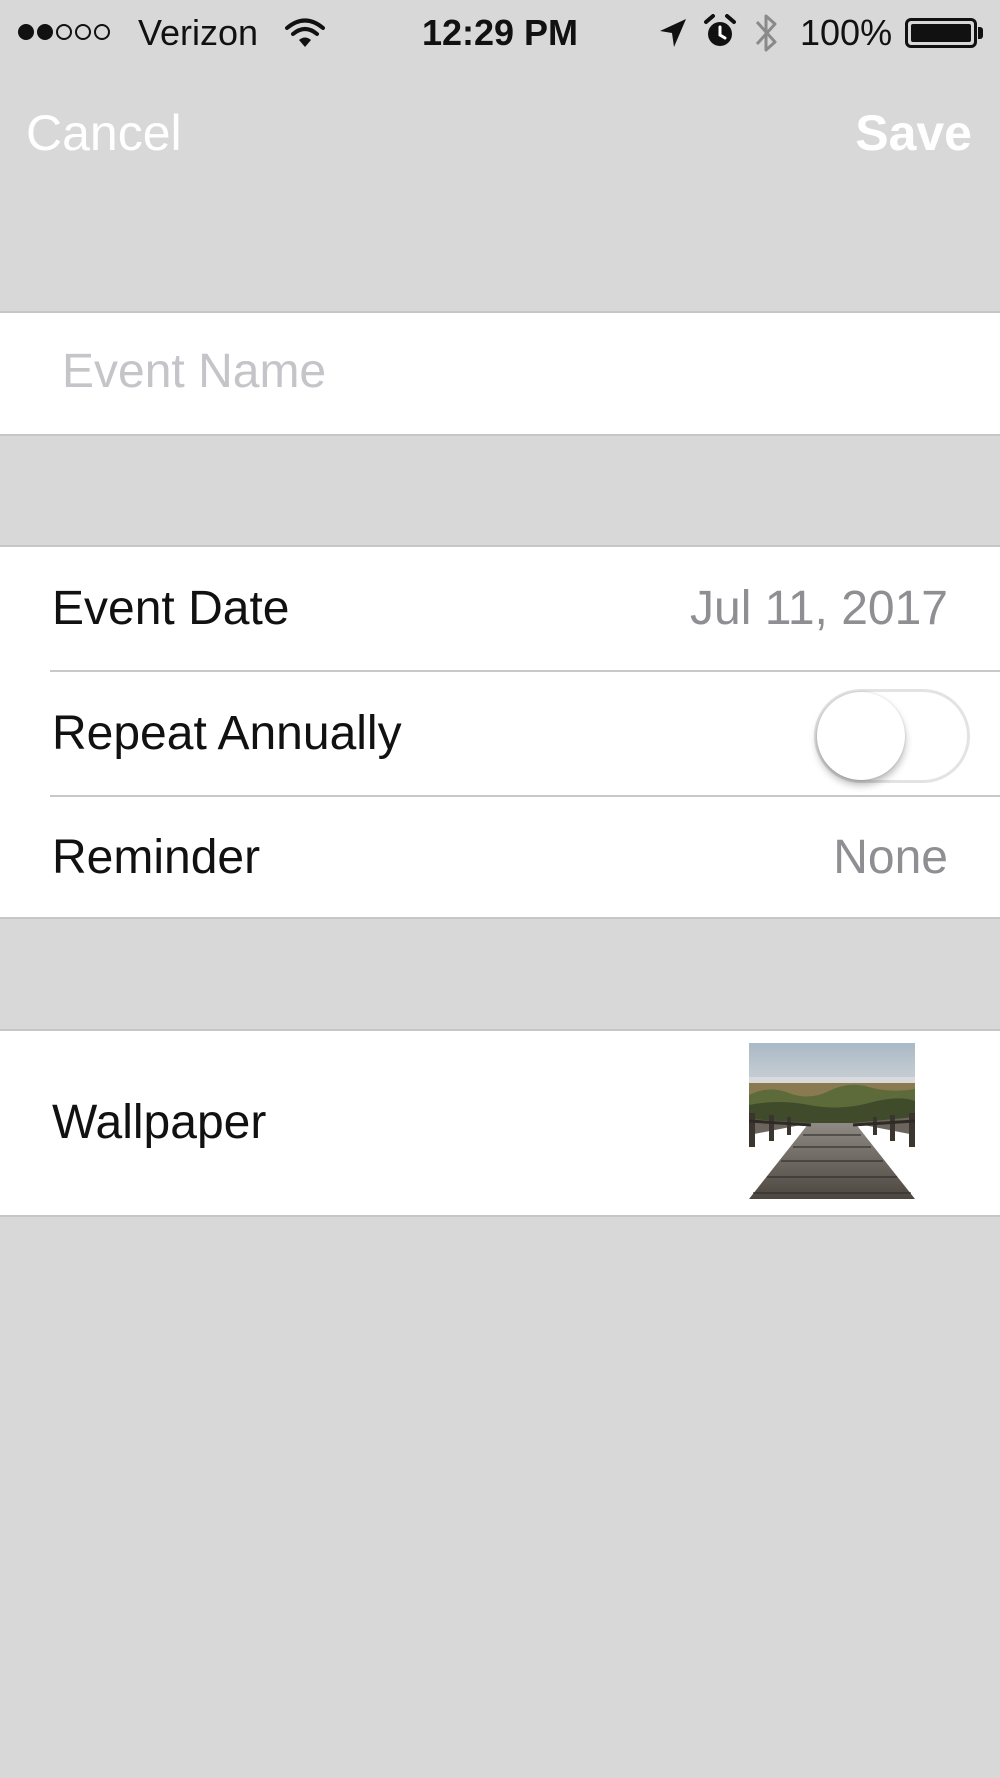  What do you see at coordinates (673, 37) in the screenshot?
I see `location-arrow-icon` at bounding box center [673, 37].